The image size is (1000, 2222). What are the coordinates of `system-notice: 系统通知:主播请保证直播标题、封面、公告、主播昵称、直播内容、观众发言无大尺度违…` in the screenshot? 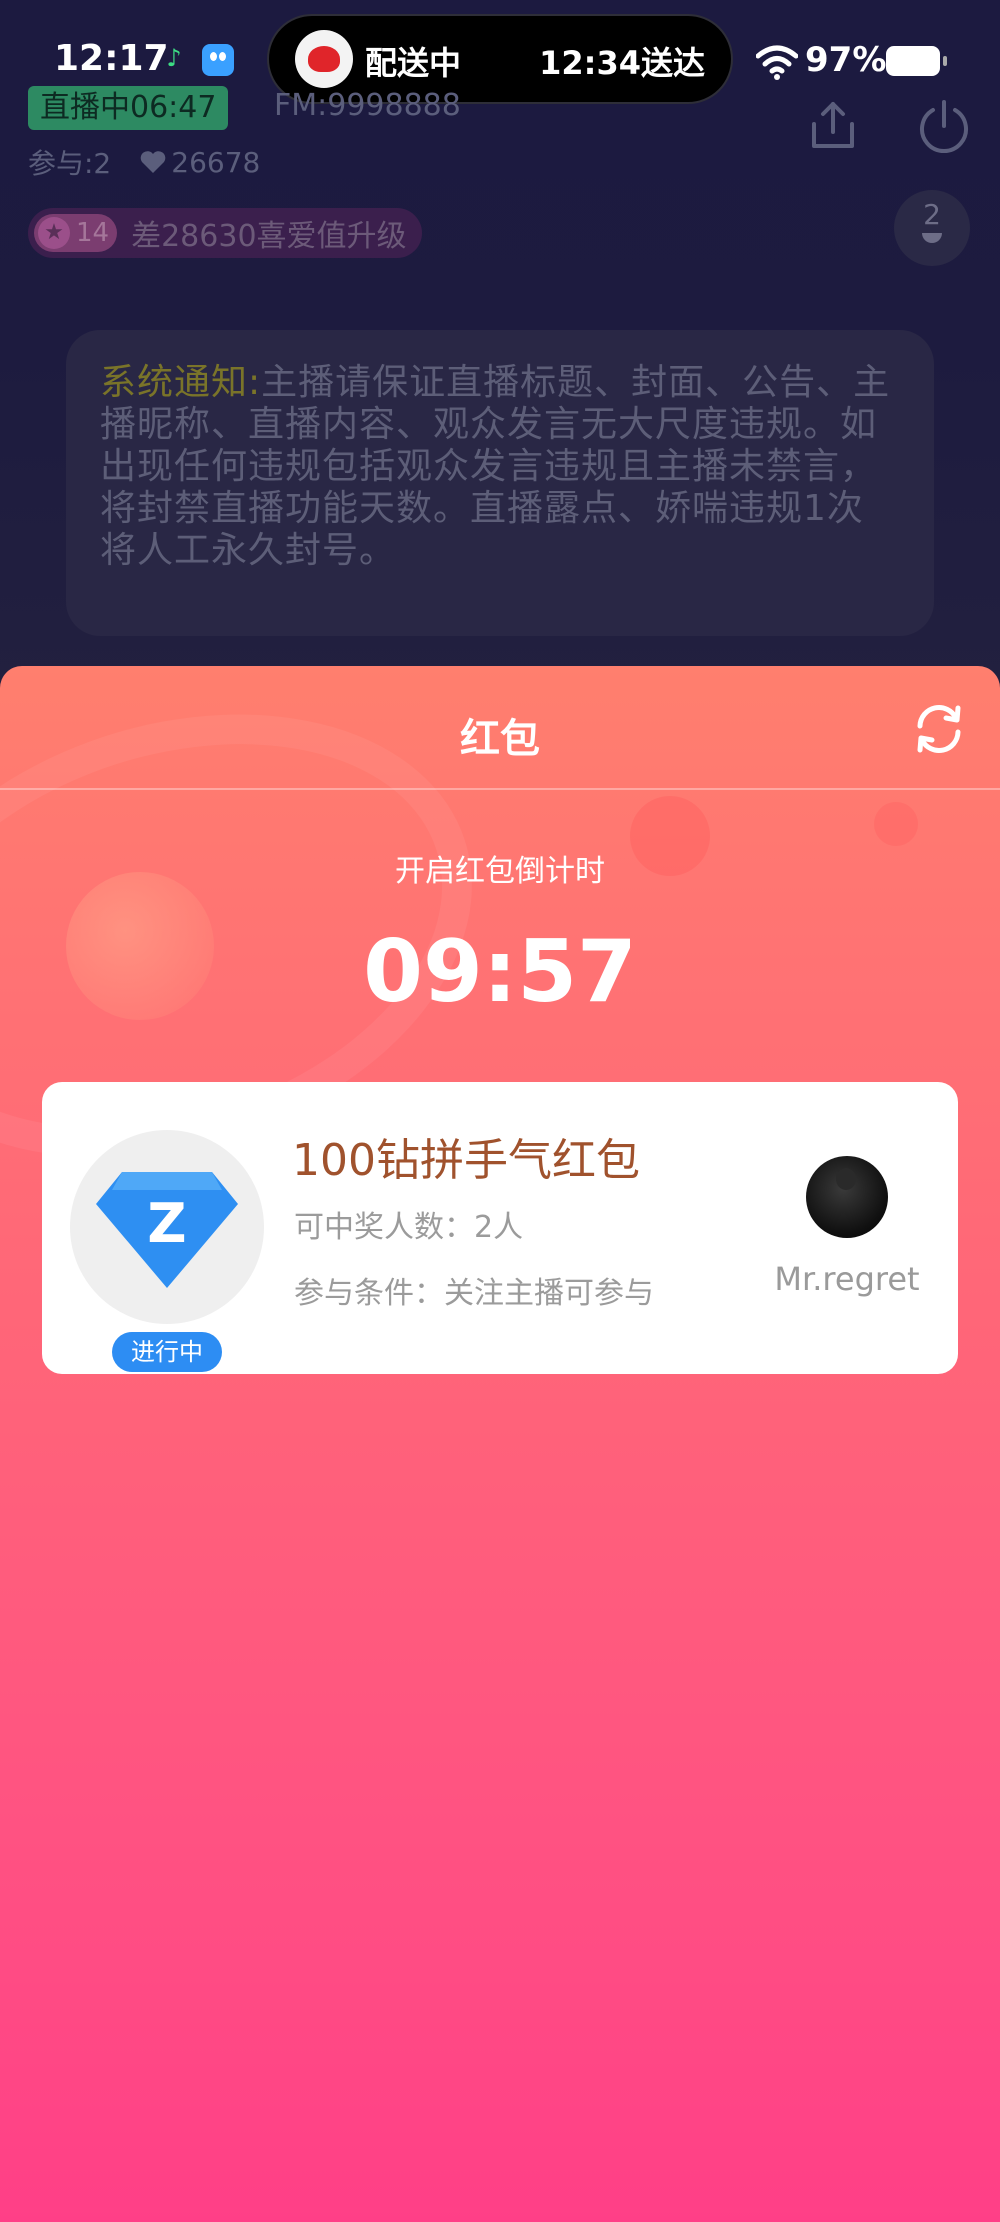 It's located at (500, 483).